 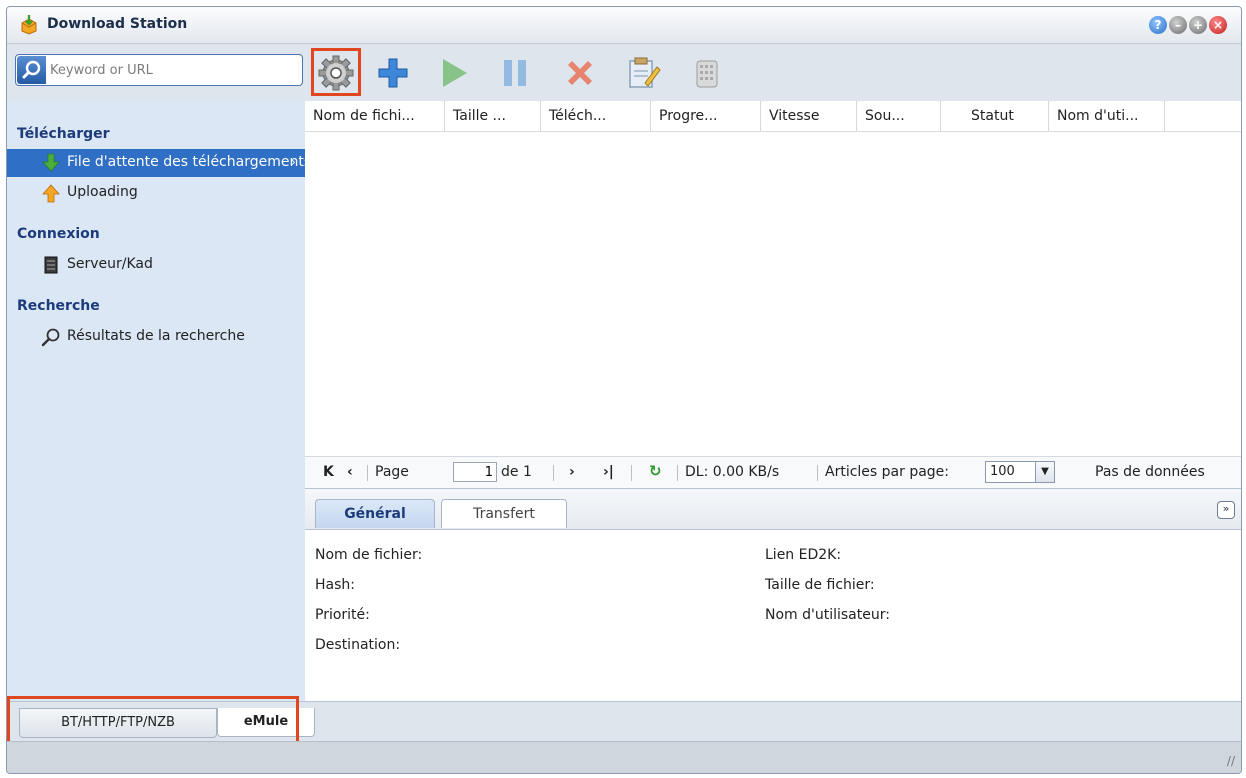 I want to click on toolbar, so click(x=773, y=73).